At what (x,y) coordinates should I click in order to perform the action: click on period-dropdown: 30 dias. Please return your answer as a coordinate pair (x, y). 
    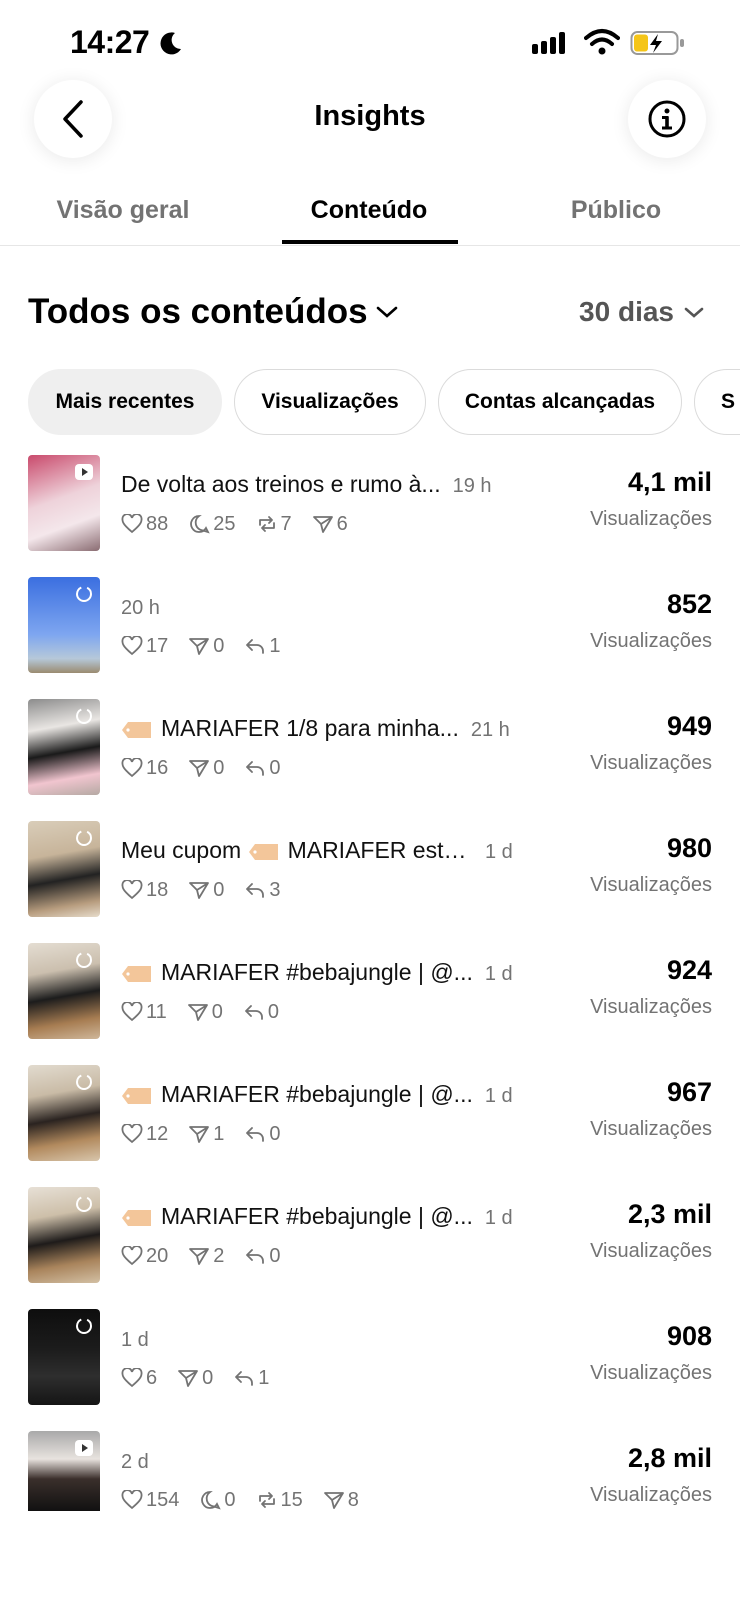
    Looking at the image, I should click on (641, 312).